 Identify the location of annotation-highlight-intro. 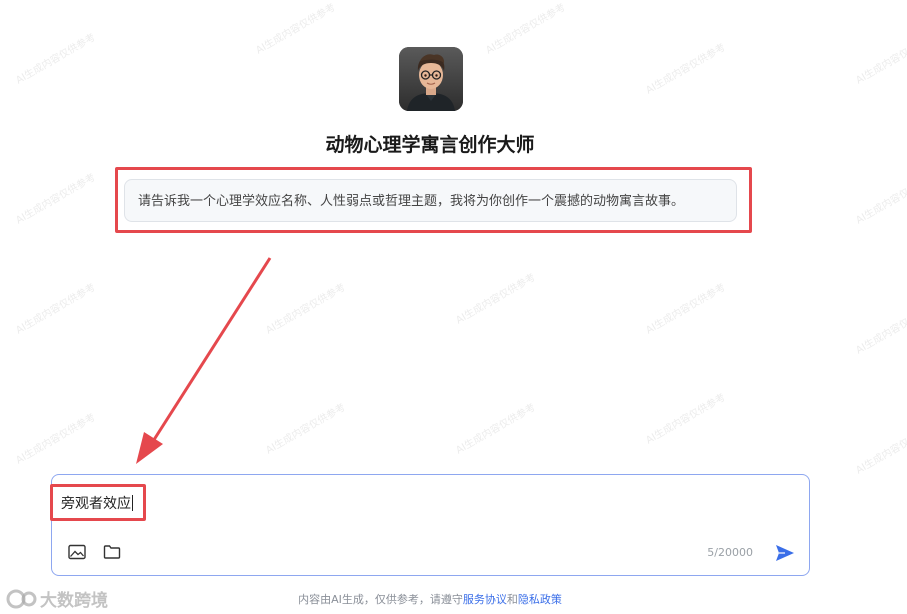
(433, 200).